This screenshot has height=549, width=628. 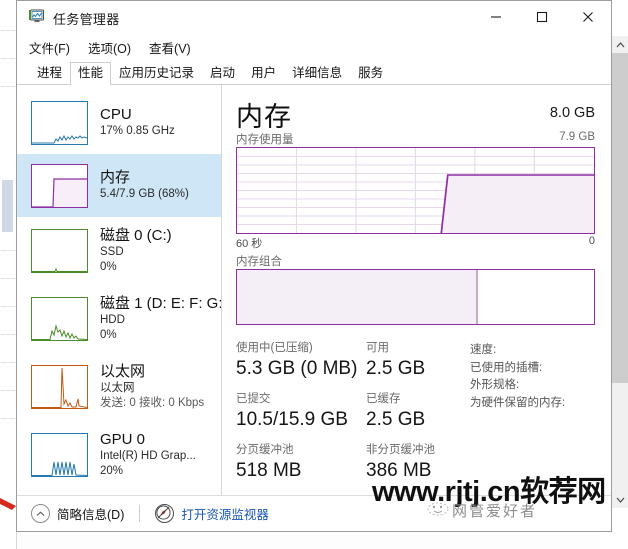 I want to click on sidebar-item-sub: HDD, so click(x=112, y=320).